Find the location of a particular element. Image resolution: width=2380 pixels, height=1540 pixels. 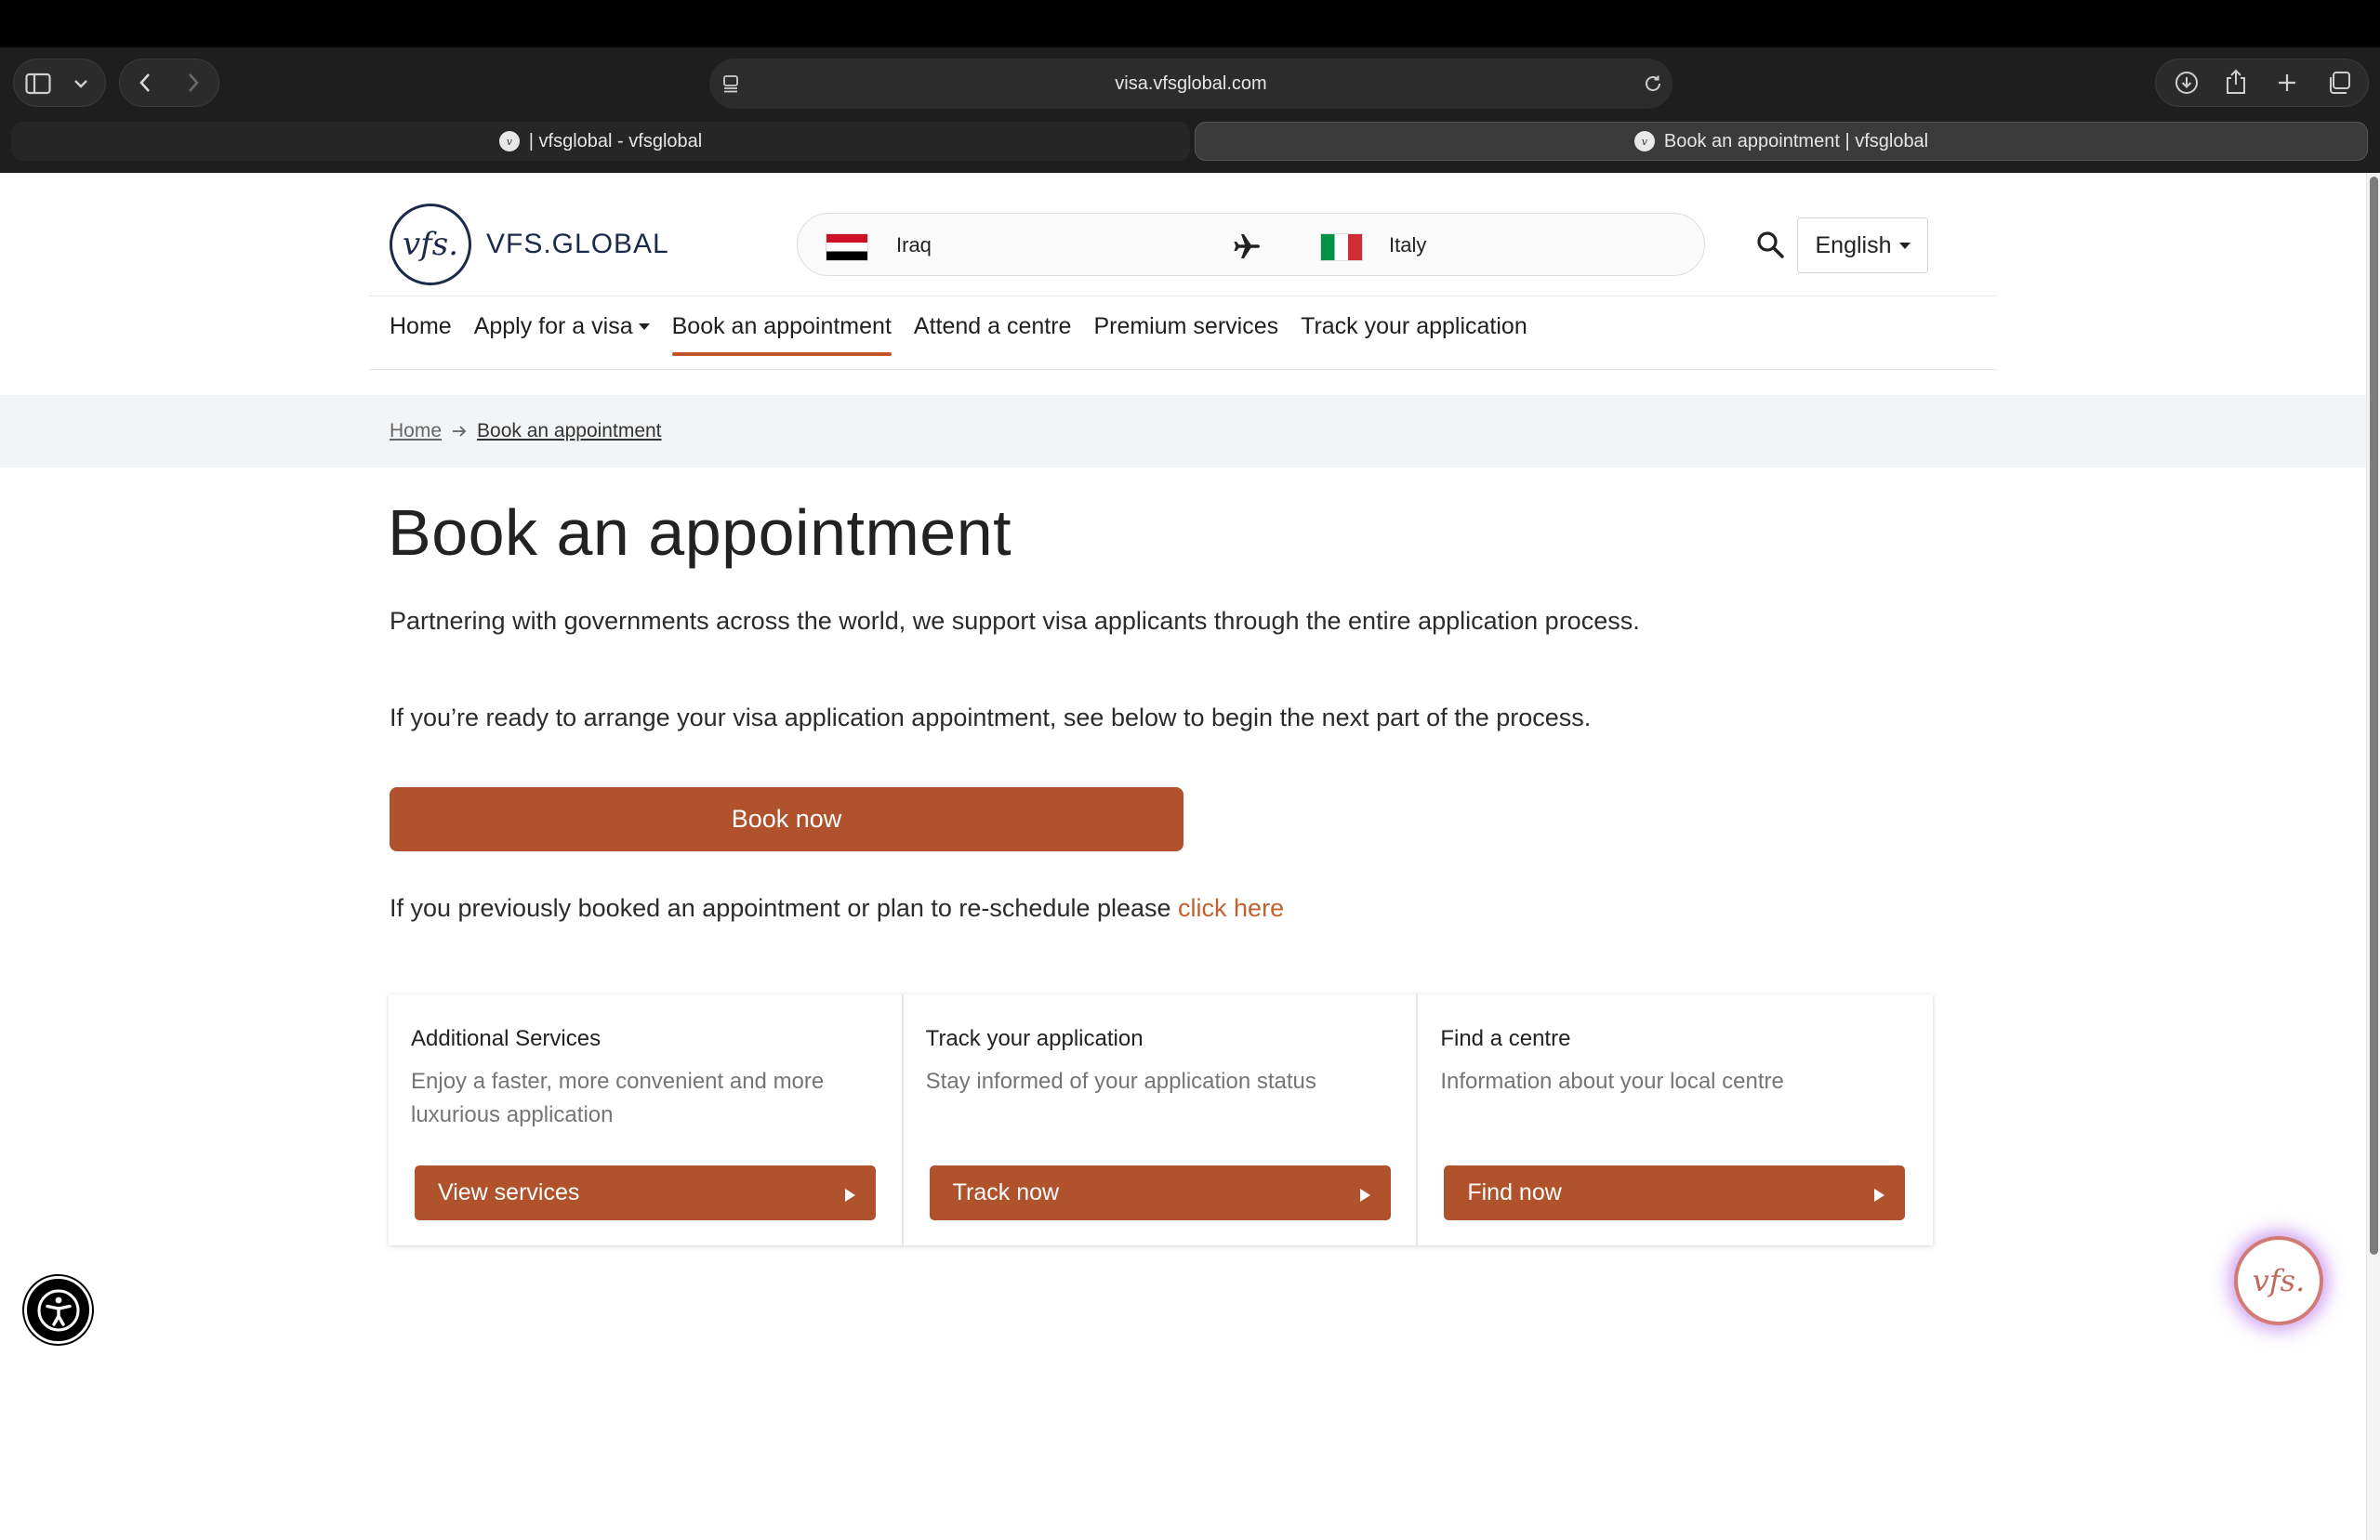

italy-flag-icon is located at coordinates (1341, 247).